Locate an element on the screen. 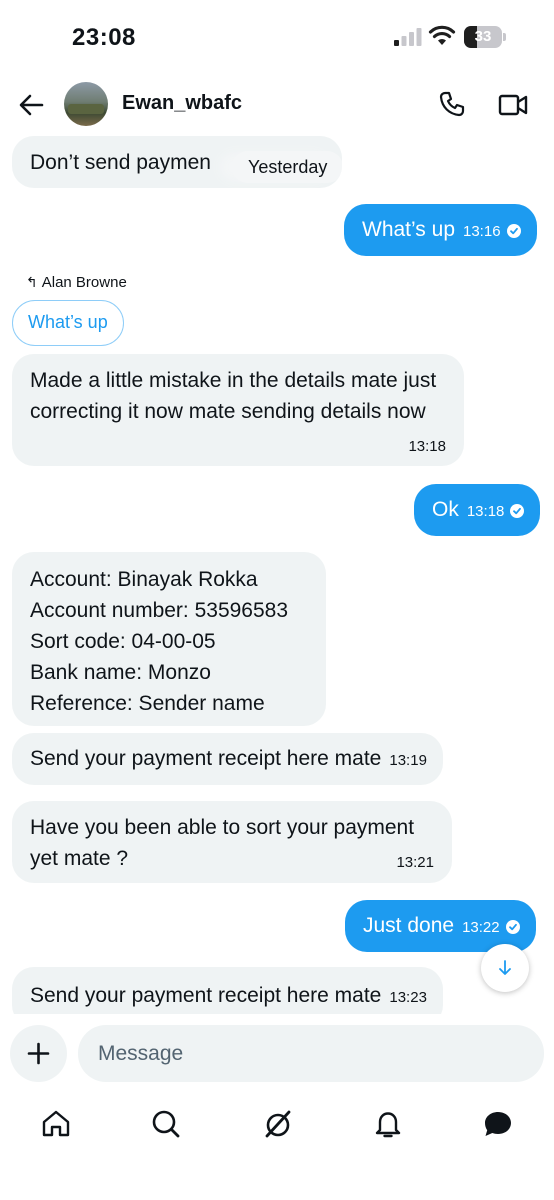 This screenshot has width=554, height=1200. account-name-line: Account: Binayak Rokka is located at coordinates (144, 579).